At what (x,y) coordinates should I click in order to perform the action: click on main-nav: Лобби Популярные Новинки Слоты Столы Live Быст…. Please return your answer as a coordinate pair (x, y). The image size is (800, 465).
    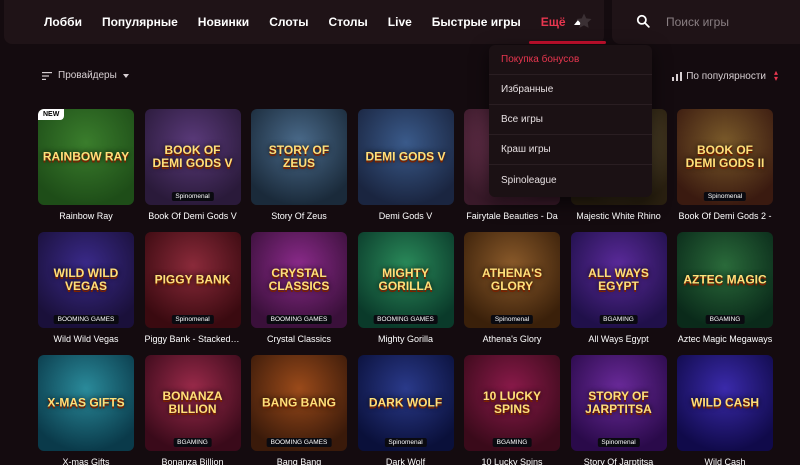
    Looking at the image, I should click on (325, 22).